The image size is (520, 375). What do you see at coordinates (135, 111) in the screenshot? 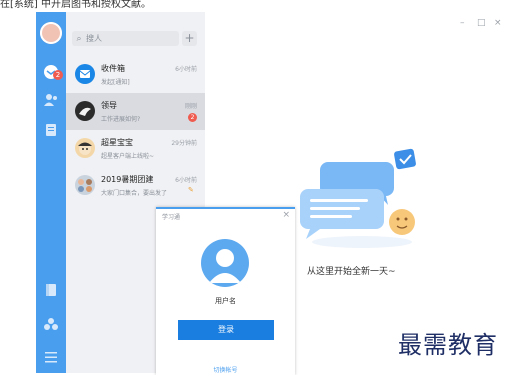
I see `list-item: 领导 工作进展如何? 刚刚 2` at bounding box center [135, 111].